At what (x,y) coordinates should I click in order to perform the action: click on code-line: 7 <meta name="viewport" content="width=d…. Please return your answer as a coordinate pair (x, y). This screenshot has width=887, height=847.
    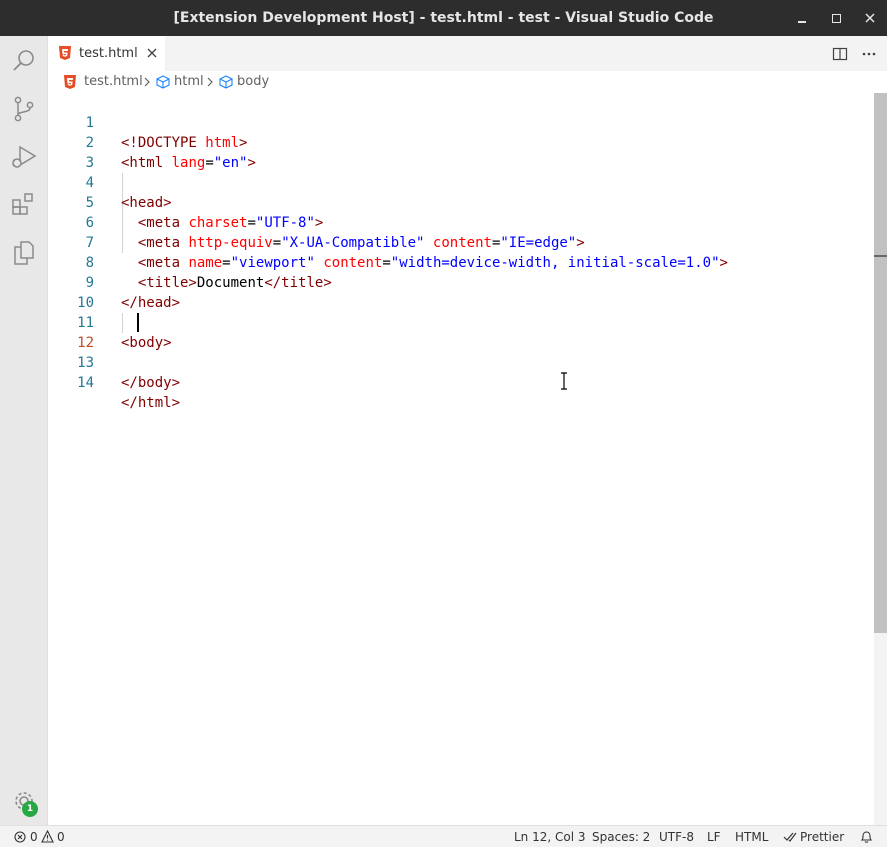
    Looking at the image, I should click on (461, 242).